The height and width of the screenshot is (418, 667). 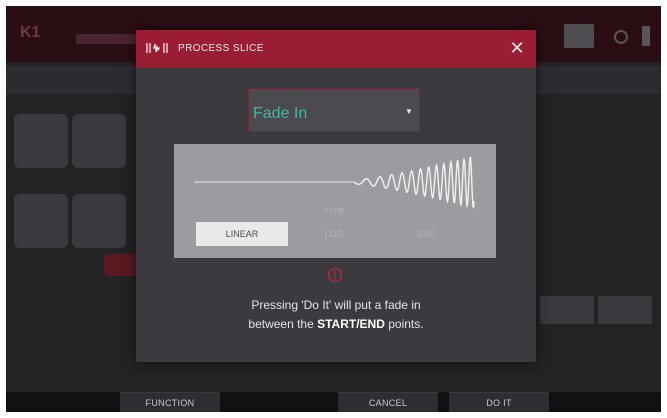 I want to click on fade-type-log-button: LOG, so click(x=334, y=234).